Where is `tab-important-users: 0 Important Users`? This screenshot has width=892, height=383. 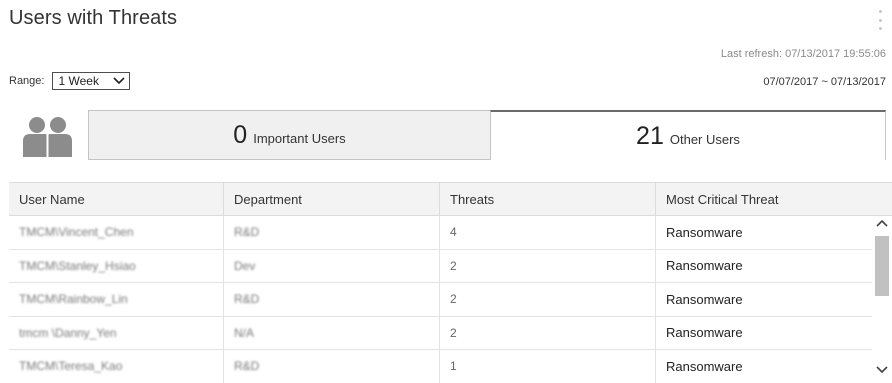 tab-important-users: 0 Important Users is located at coordinates (289, 135).